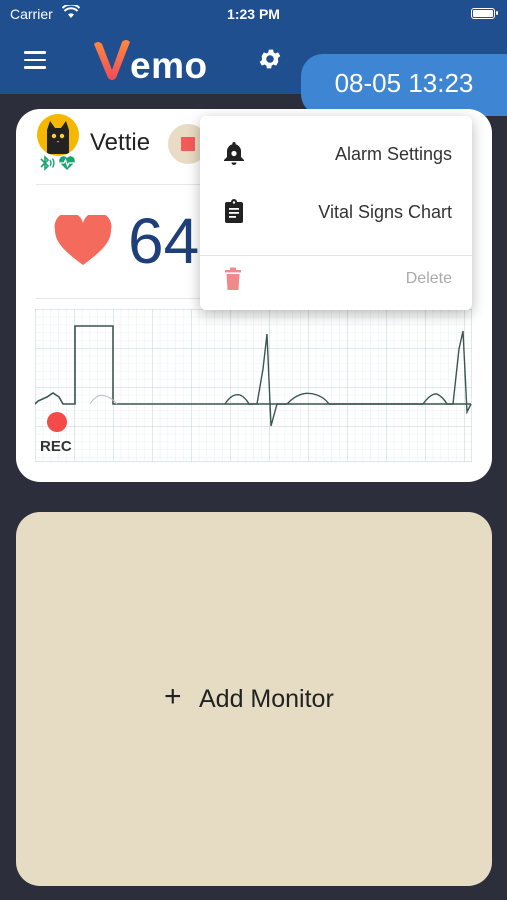  Describe the element at coordinates (393, 154) in the screenshot. I see `menu-item-label: Alarm Settings` at that location.